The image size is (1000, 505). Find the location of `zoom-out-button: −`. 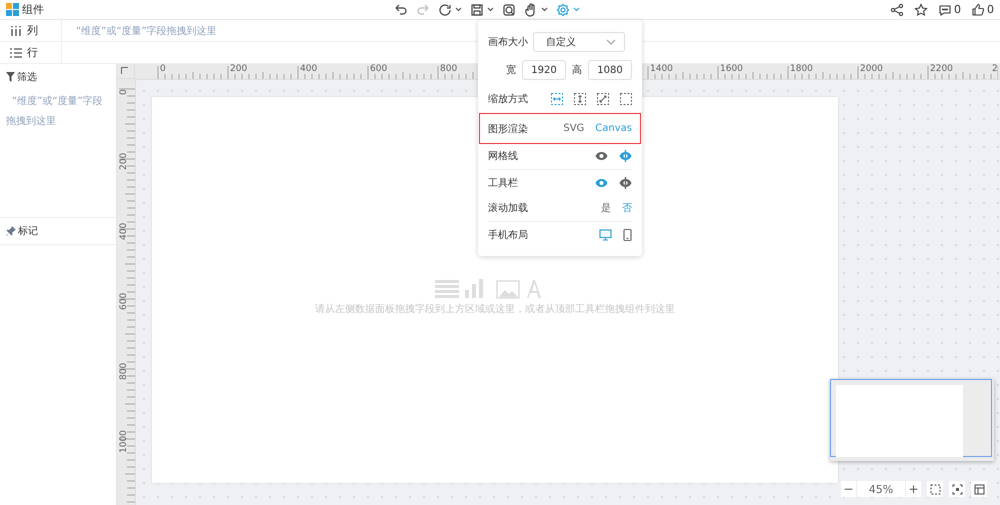

zoom-out-button: − is located at coordinates (849, 489).